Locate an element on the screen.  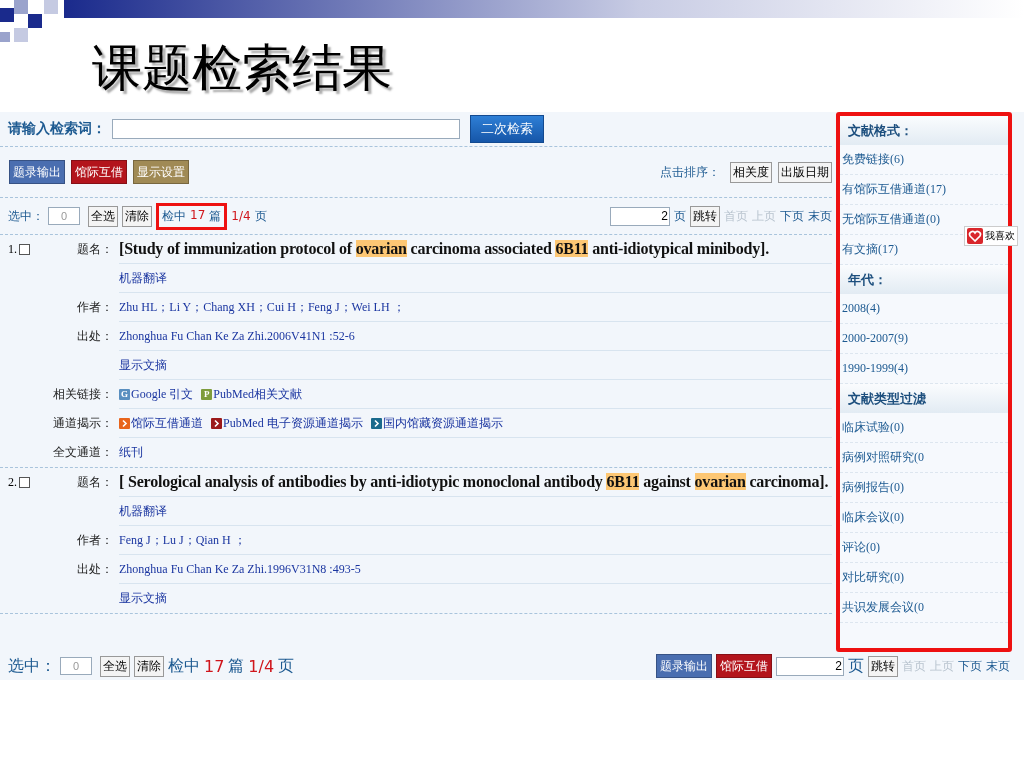
resource-link: PubMed 电子资源通道揭示 is located at coordinates (287, 423).